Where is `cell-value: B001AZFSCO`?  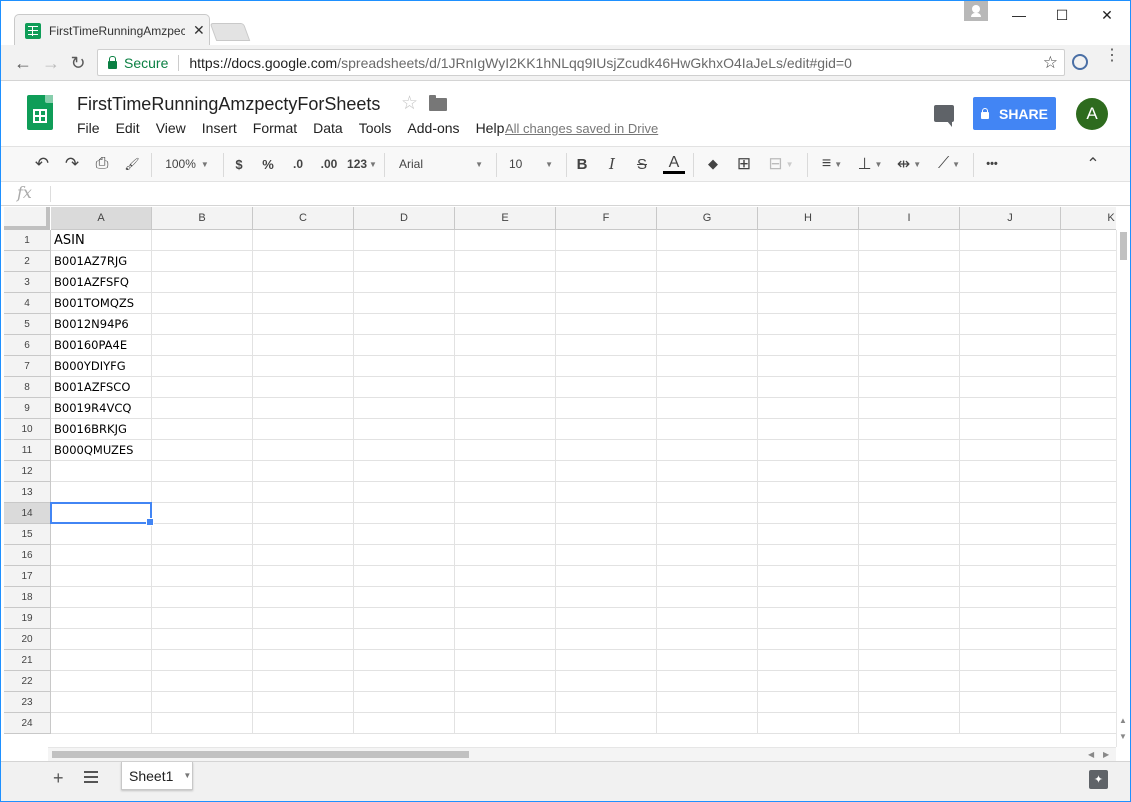
cell-value: B001AZFSCO is located at coordinates (92, 387).